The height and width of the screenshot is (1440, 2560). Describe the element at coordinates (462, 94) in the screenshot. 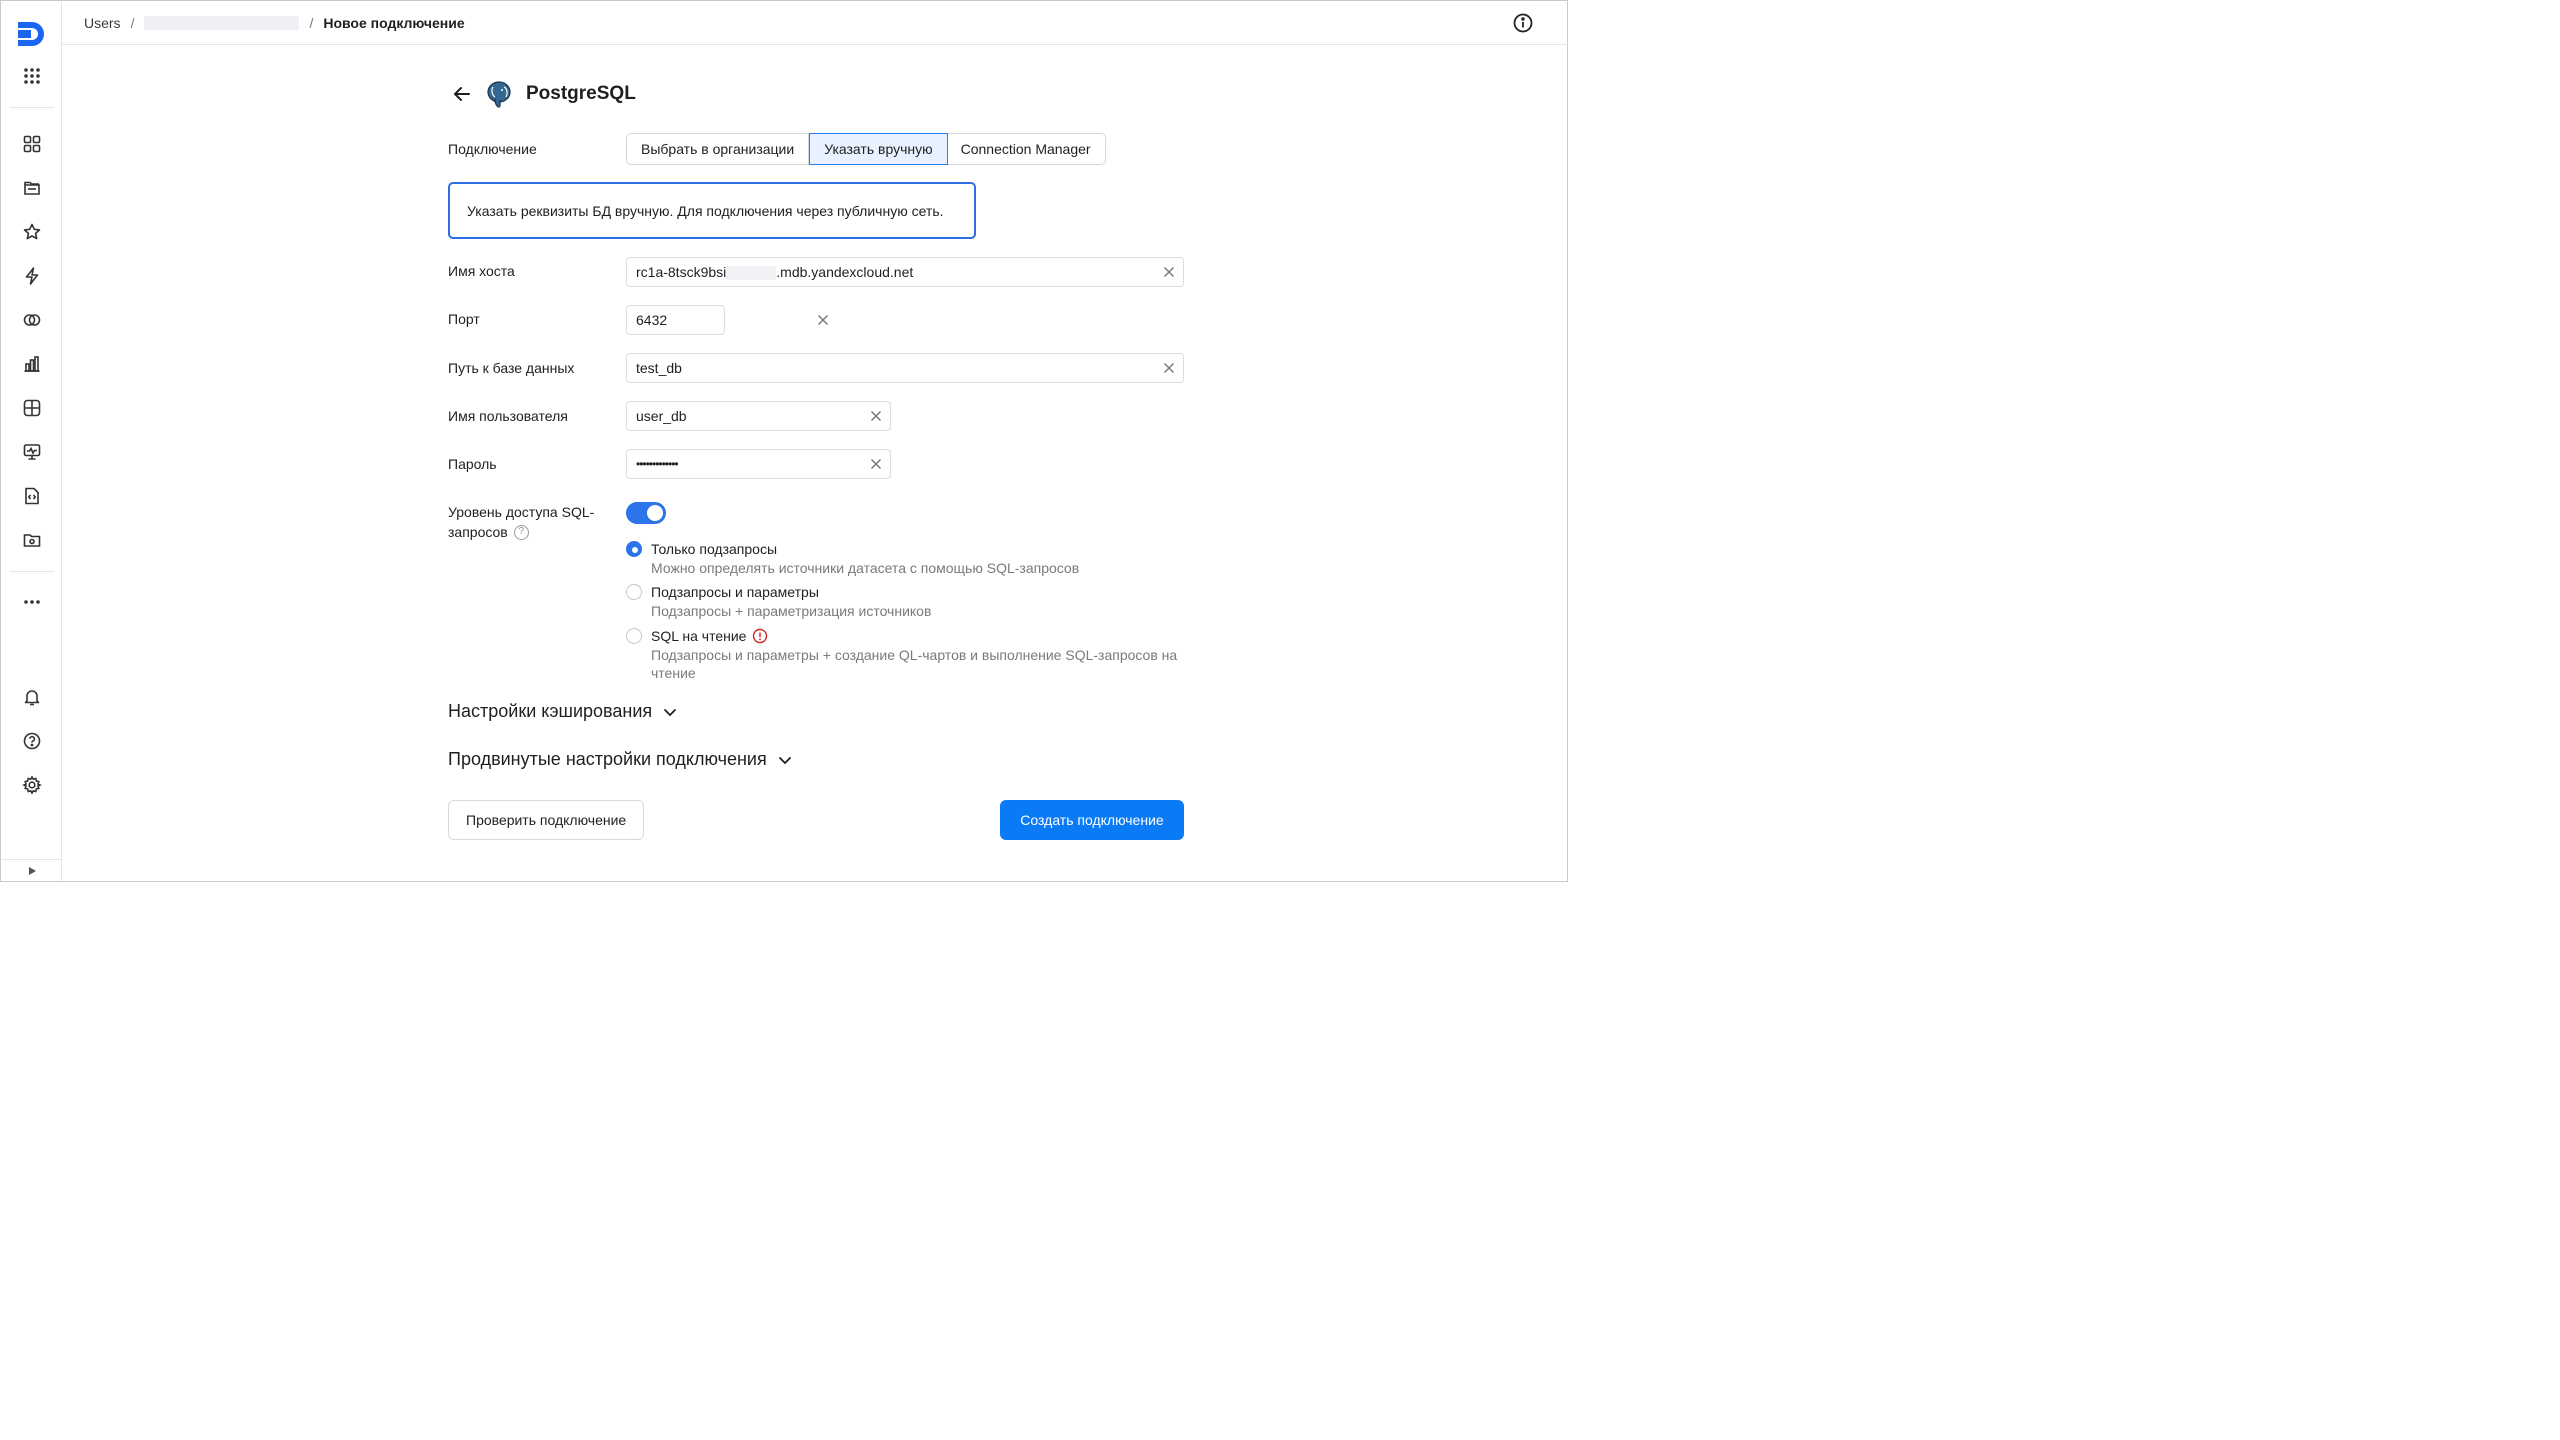

I see `back-arrow-icon` at that location.